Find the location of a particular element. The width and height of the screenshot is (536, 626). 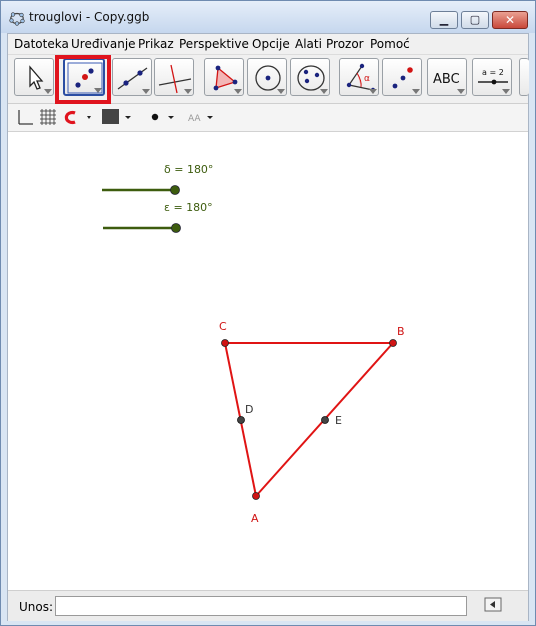

slider-epsilon-handle is located at coordinates (176, 228).